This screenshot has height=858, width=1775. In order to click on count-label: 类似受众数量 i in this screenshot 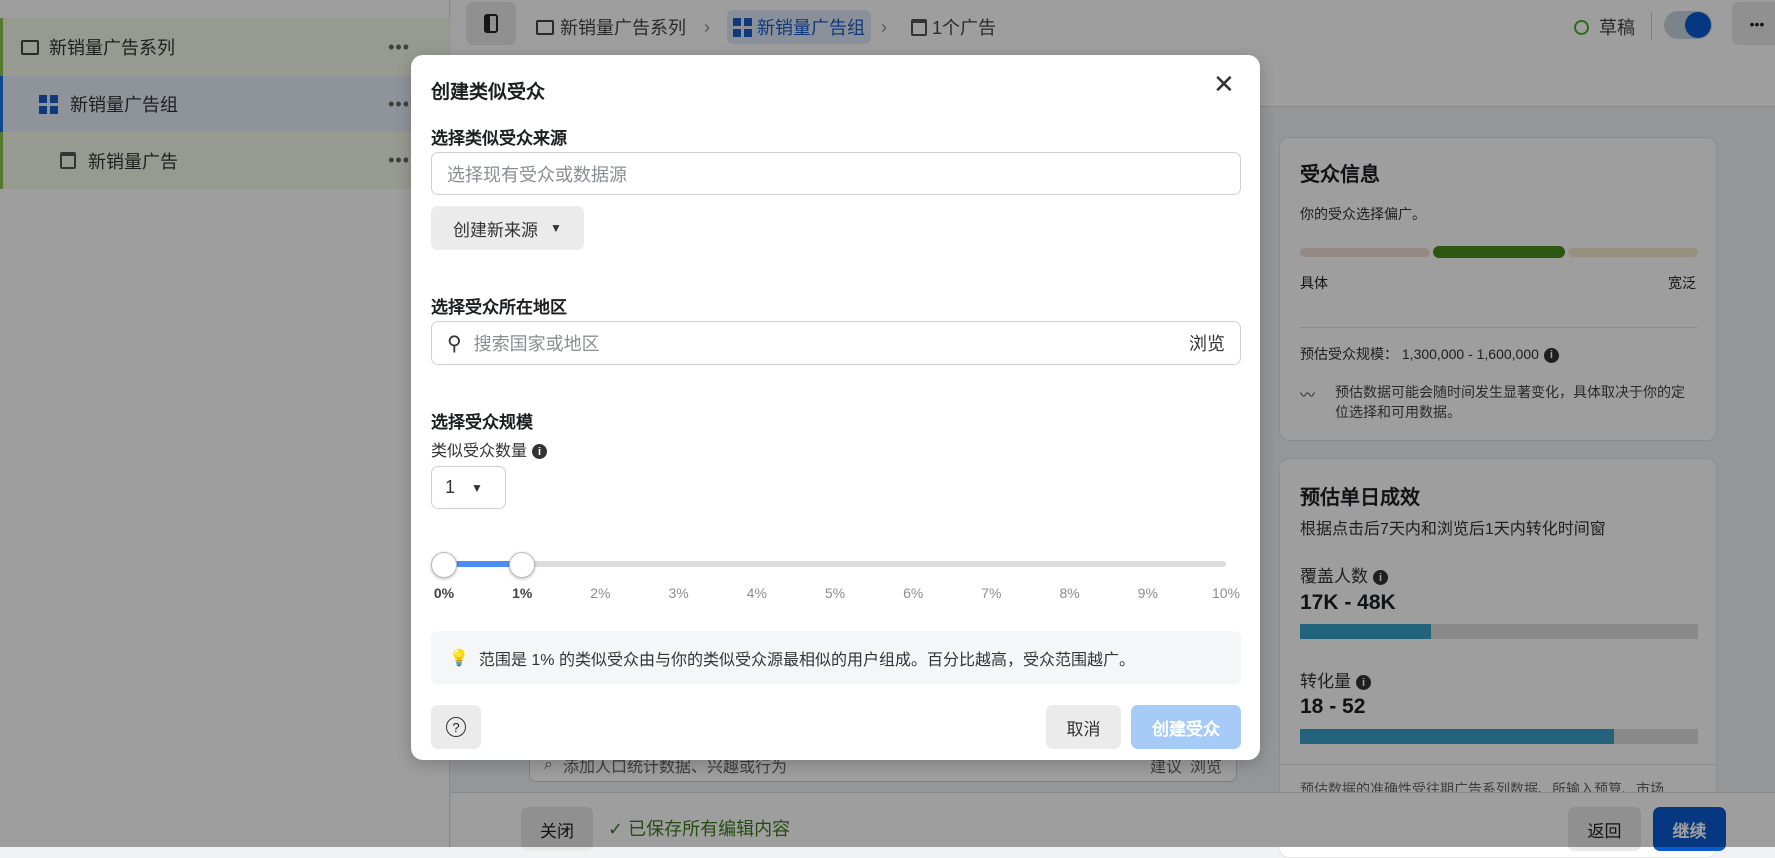, I will do `click(489, 449)`.